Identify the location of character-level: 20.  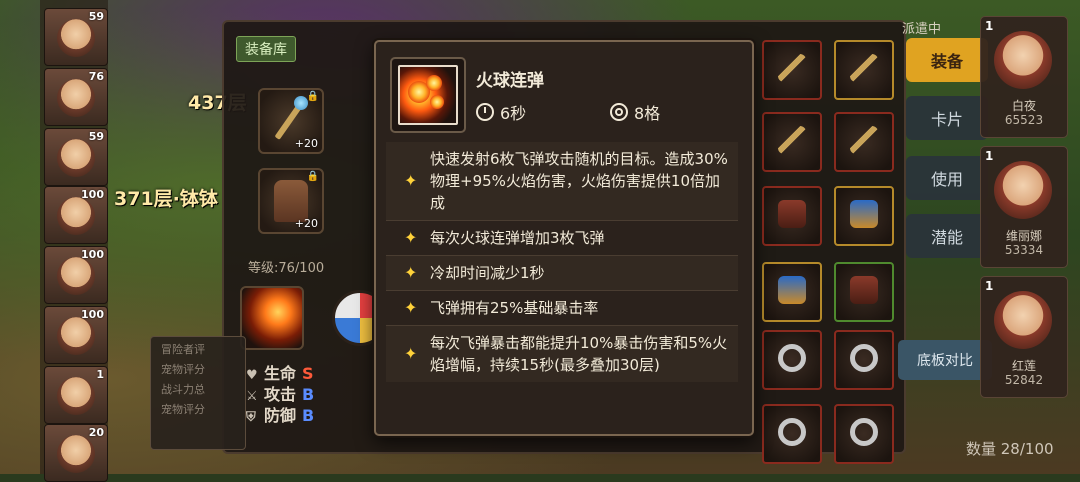
(96, 432).